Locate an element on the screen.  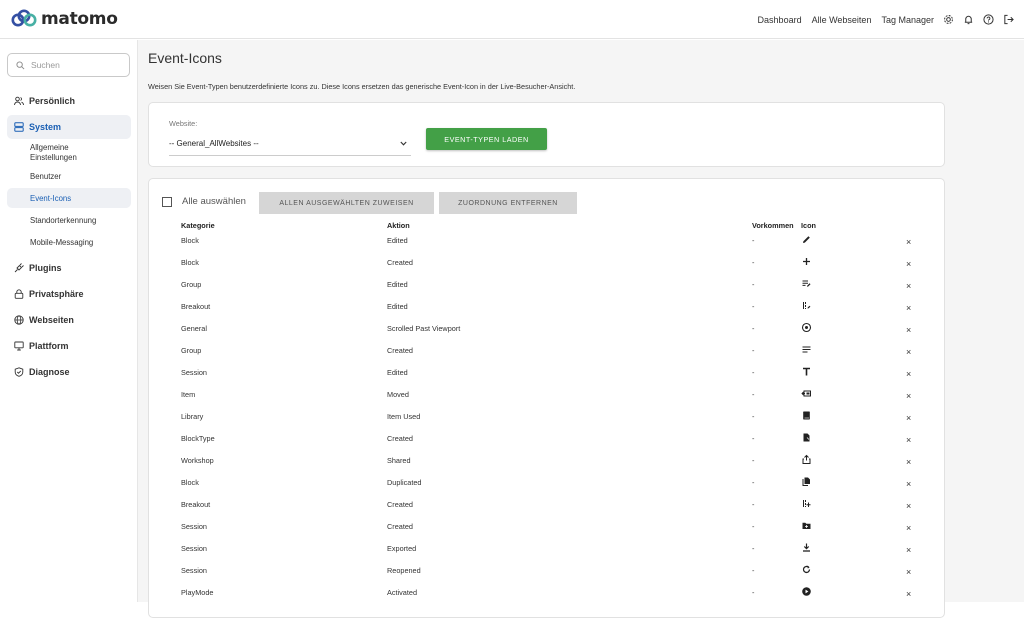
matomo-logo: matomo is located at coordinates (64, 19).